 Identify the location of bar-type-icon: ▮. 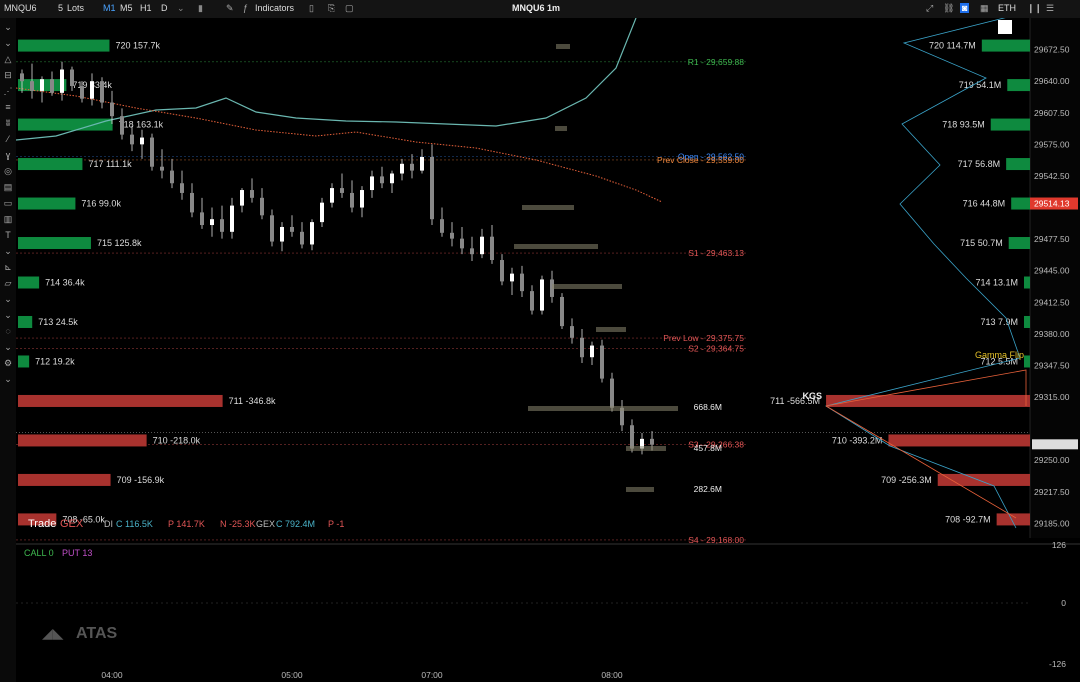
(200, 8).